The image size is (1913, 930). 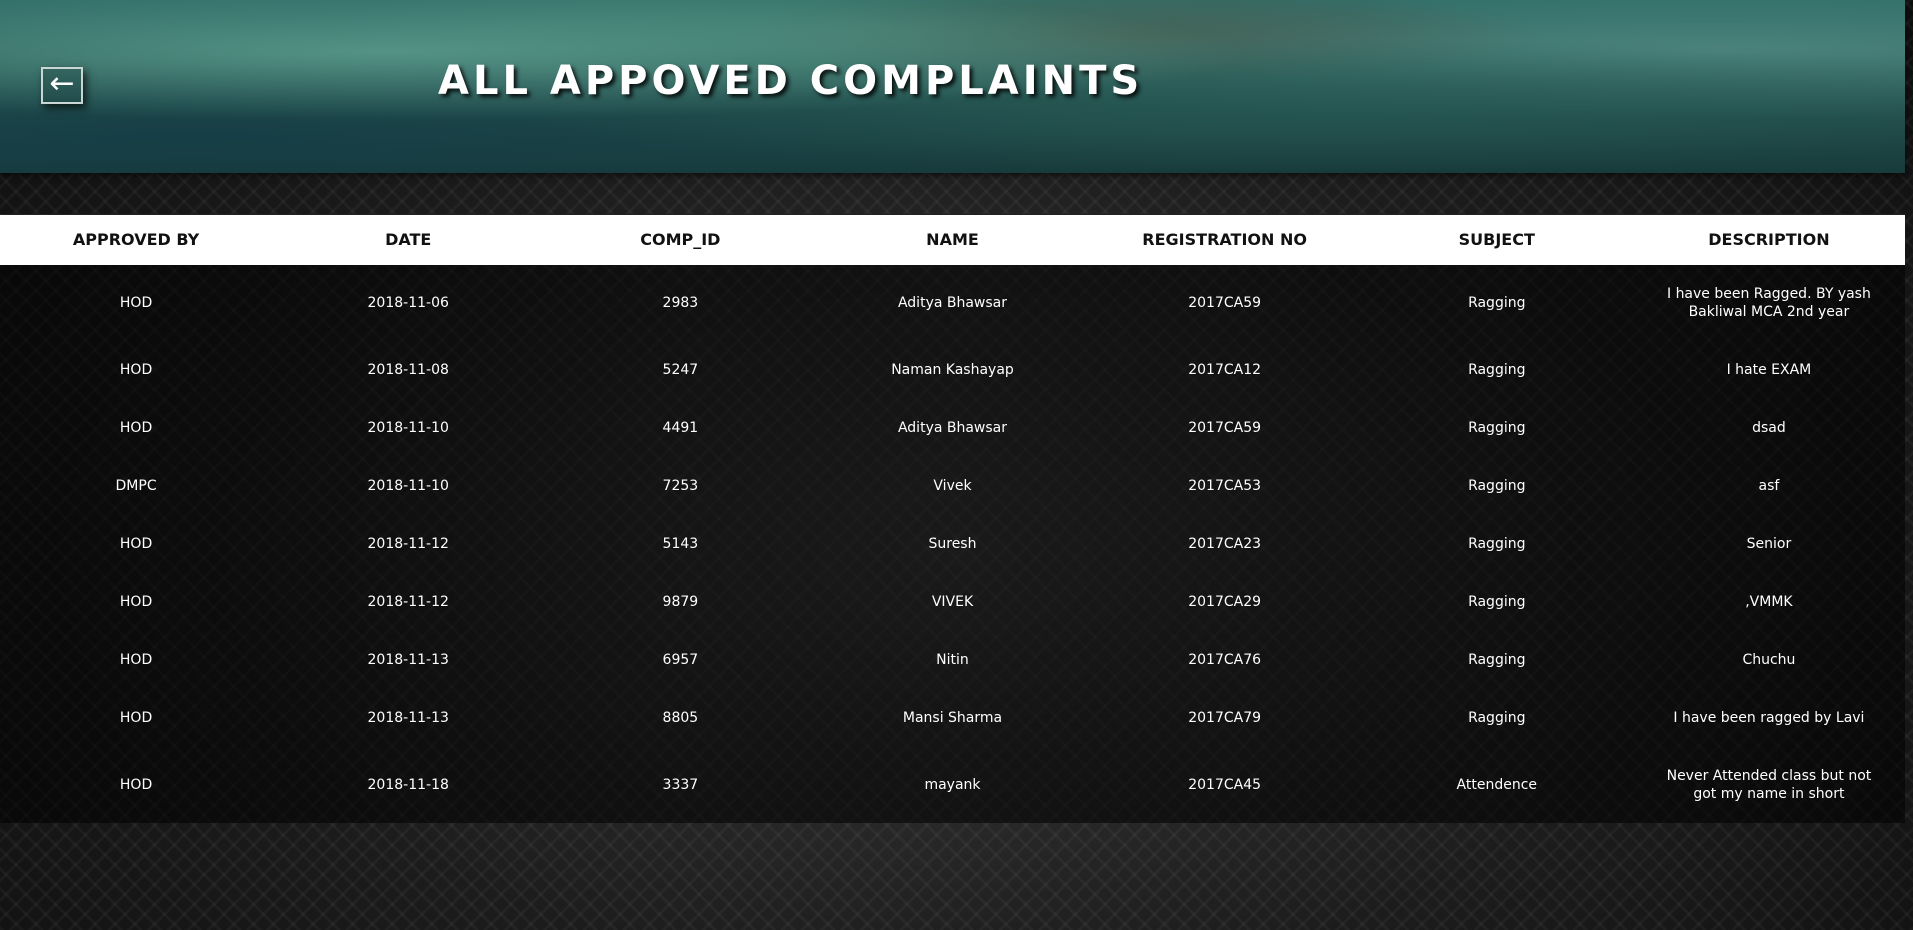 I want to click on cell-comp-id: 7253, so click(x=680, y=485).